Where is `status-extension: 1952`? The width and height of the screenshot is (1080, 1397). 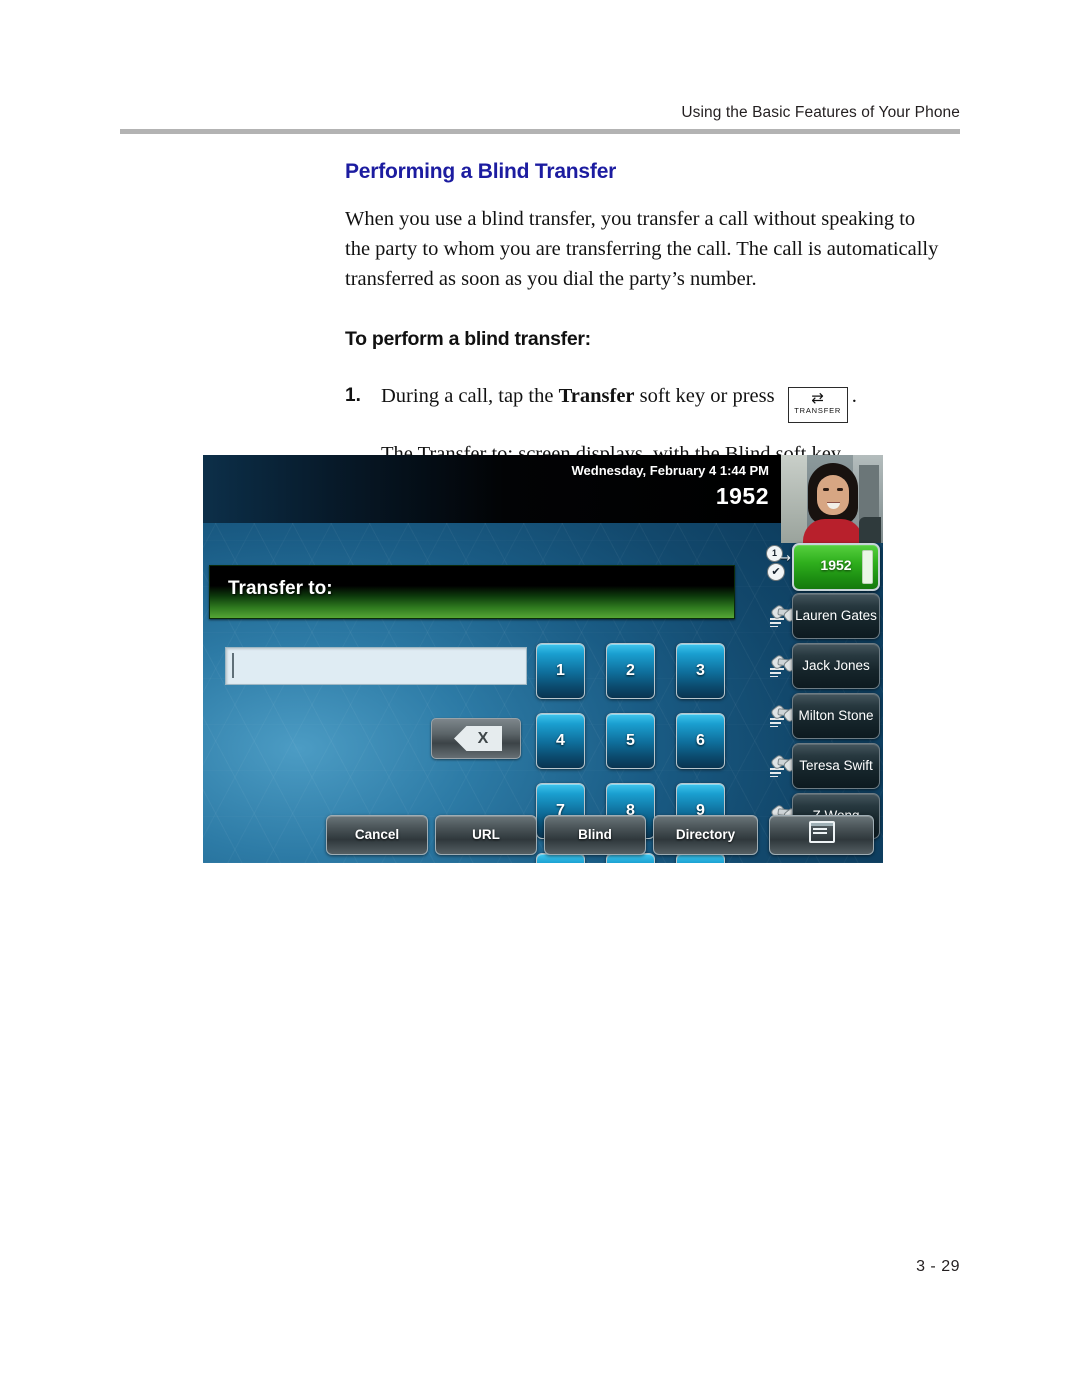
status-extension: 1952 is located at coordinates (742, 496).